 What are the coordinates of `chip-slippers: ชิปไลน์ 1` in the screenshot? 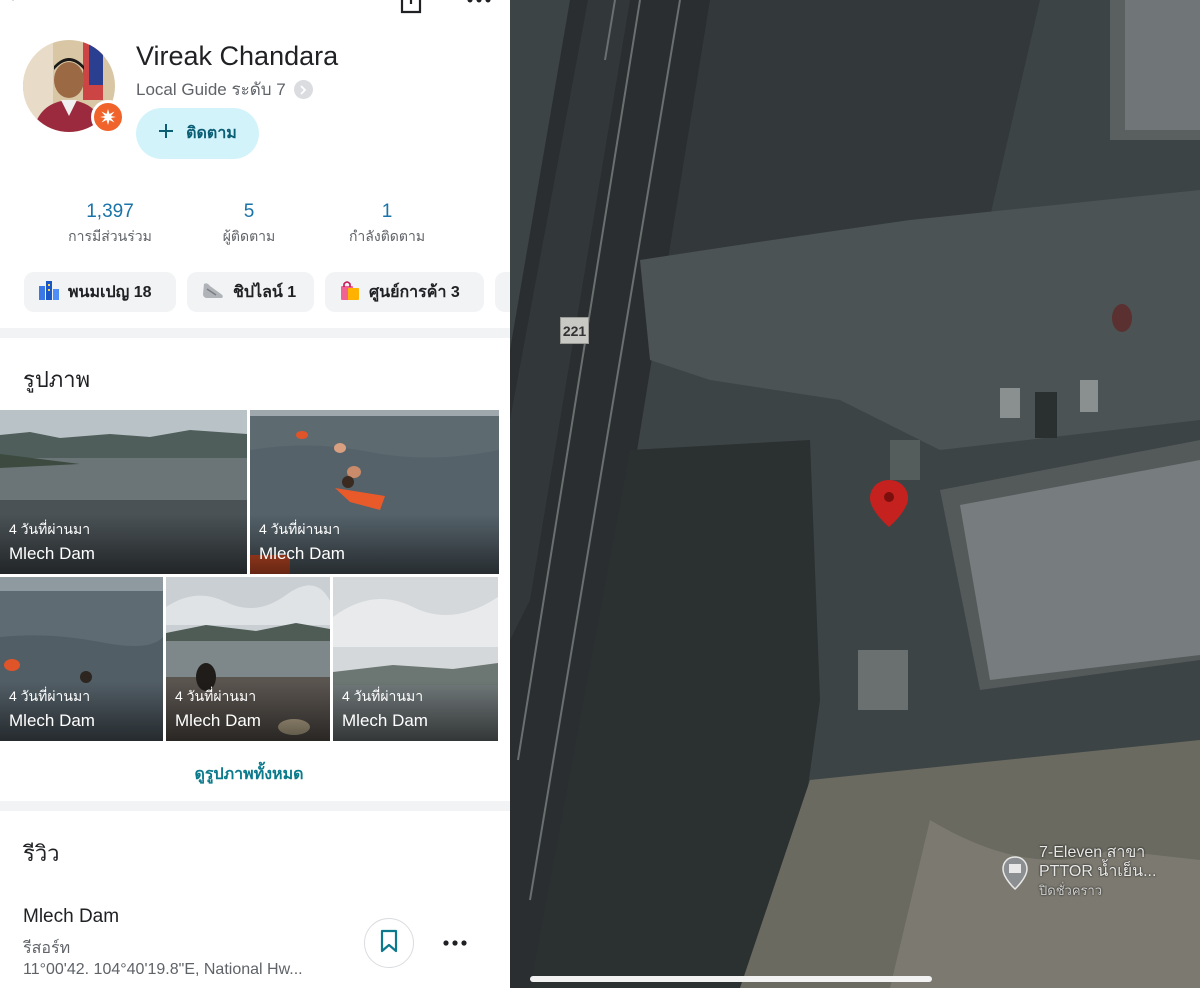 It's located at (250, 292).